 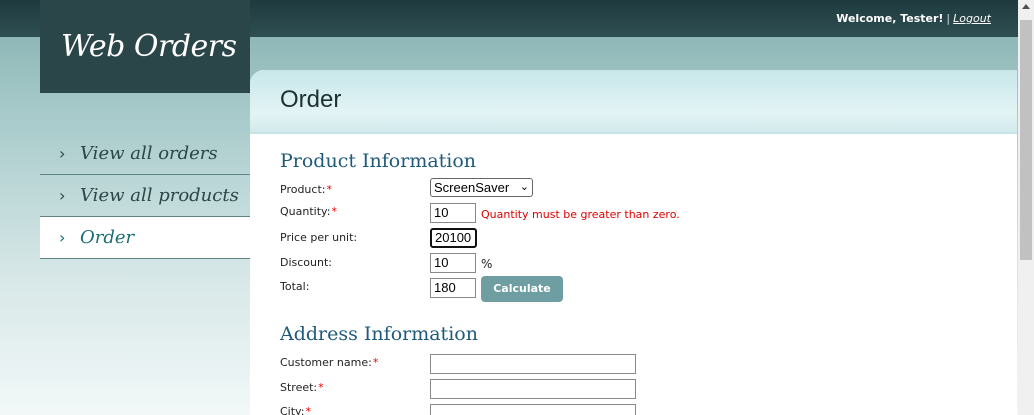 I want to click on sidebar-item-view-all-products: › View all products, so click(x=145, y=196).